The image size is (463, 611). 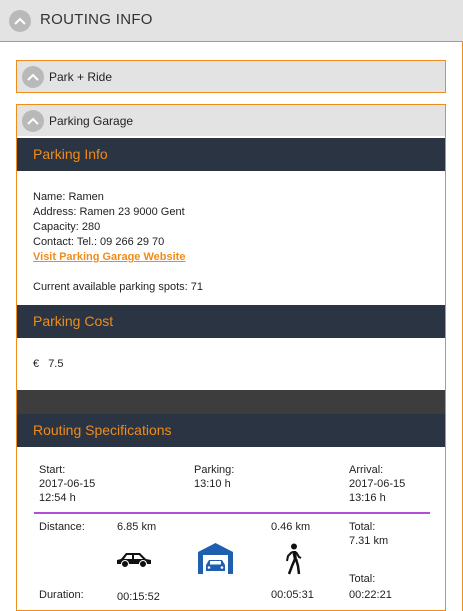 What do you see at coordinates (138, 597) in the screenshot?
I see `car-duration: 00:15:52` at bounding box center [138, 597].